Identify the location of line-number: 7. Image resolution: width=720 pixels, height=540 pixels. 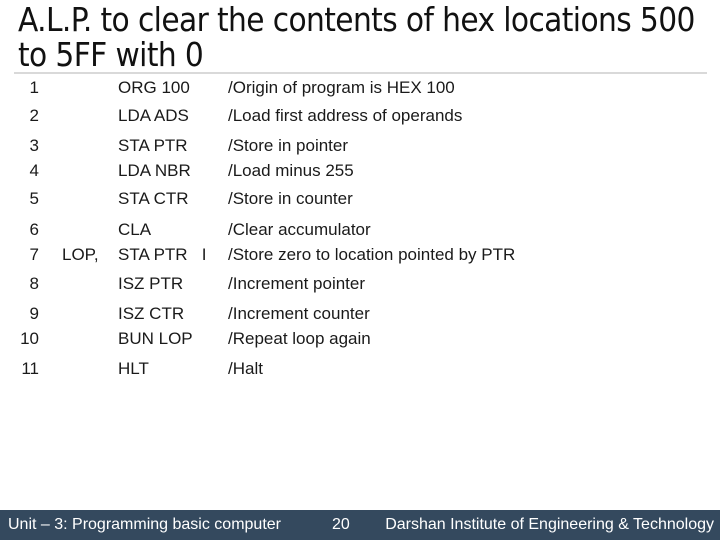
(34, 254).